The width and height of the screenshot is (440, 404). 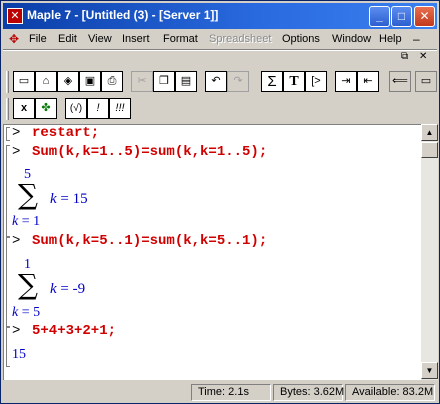 What do you see at coordinates (38, 39) in the screenshot?
I see `menu-file: File` at bounding box center [38, 39].